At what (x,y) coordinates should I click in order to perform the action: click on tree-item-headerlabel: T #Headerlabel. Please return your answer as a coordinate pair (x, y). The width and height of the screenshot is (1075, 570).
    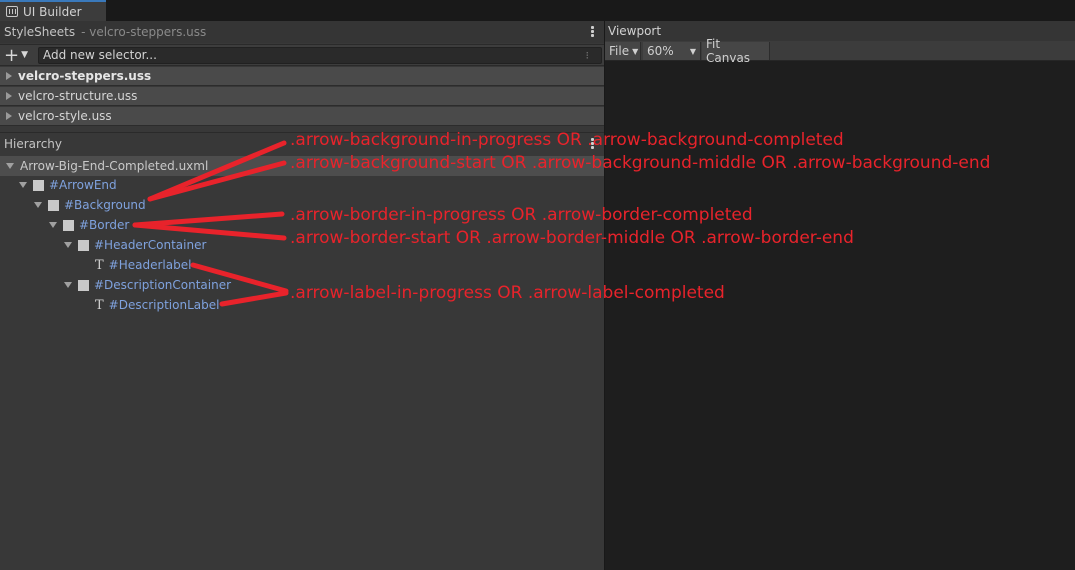
    Looking at the image, I should click on (143, 265).